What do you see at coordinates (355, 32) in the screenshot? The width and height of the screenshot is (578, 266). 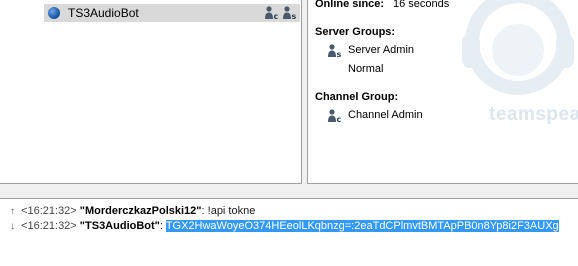 I see `server-groups-label: Server Groups:` at bounding box center [355, 32].